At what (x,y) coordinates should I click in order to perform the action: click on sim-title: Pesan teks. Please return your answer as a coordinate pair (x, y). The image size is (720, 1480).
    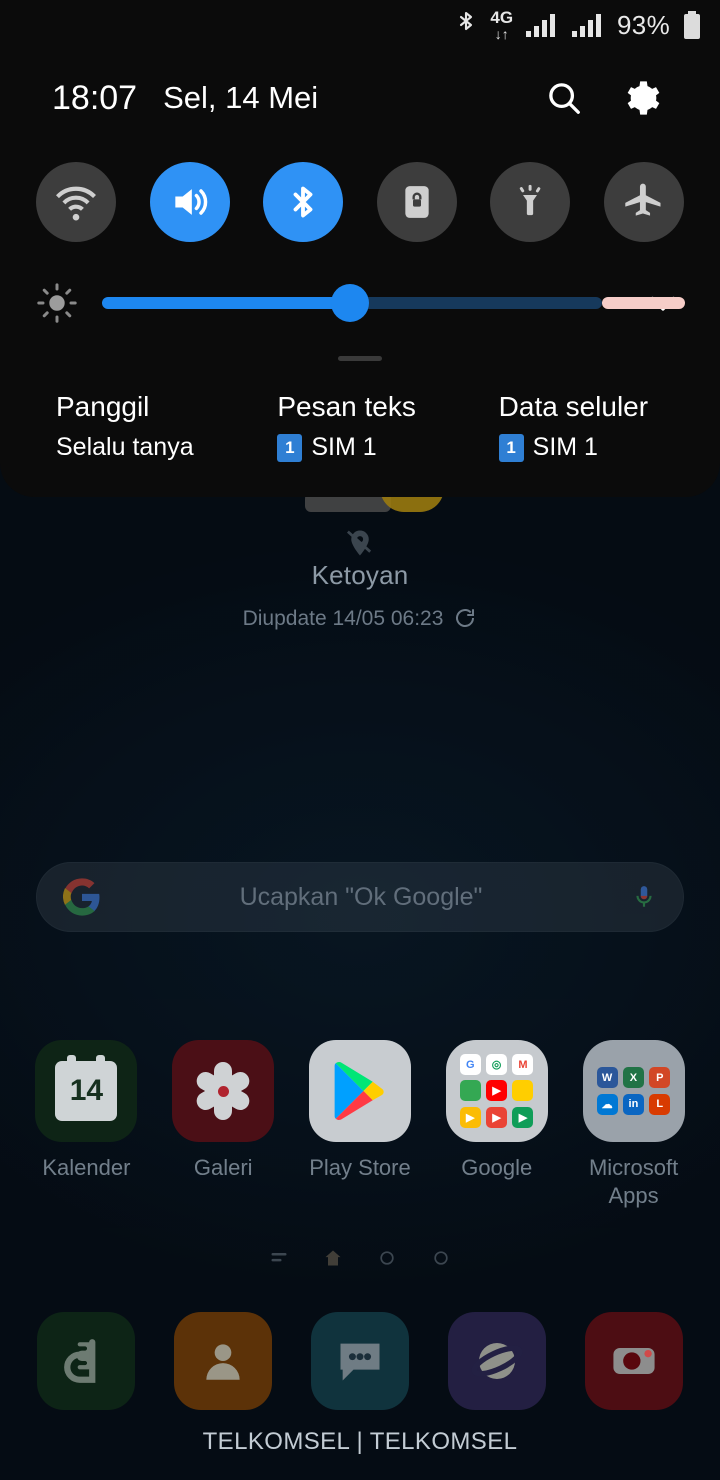
    Looking at the image, I should click on (346, 406).